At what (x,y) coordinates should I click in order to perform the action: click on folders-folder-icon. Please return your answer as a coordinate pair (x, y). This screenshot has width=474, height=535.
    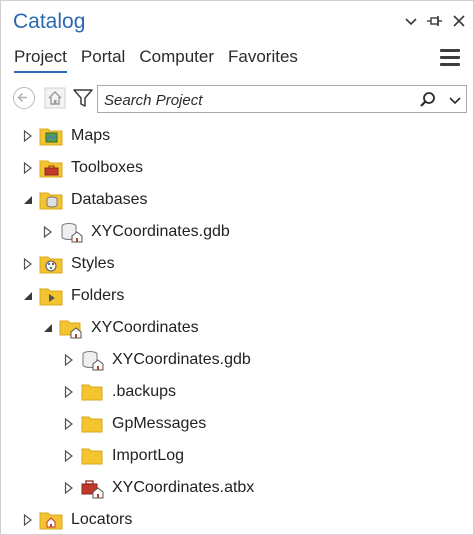
    Looking at the image, I should click on (51, 296).